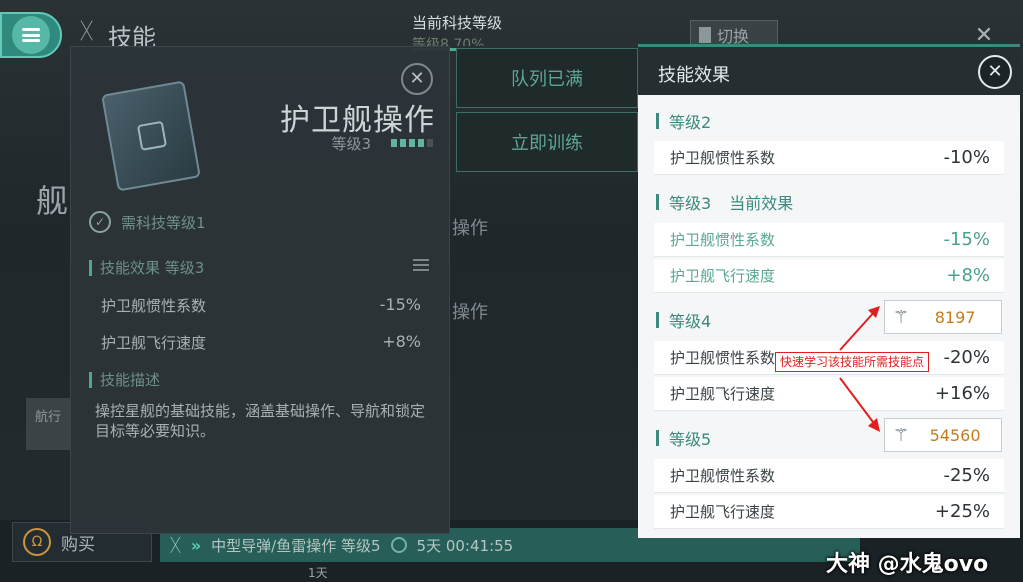 Image resolution: width=1023 pixels, height=582 pixels. Describe the element at coordinates (296, 545) in the screenshot. I see `queue-skill-name: 中型导弹/鱼雷操作 等级5` at that location.